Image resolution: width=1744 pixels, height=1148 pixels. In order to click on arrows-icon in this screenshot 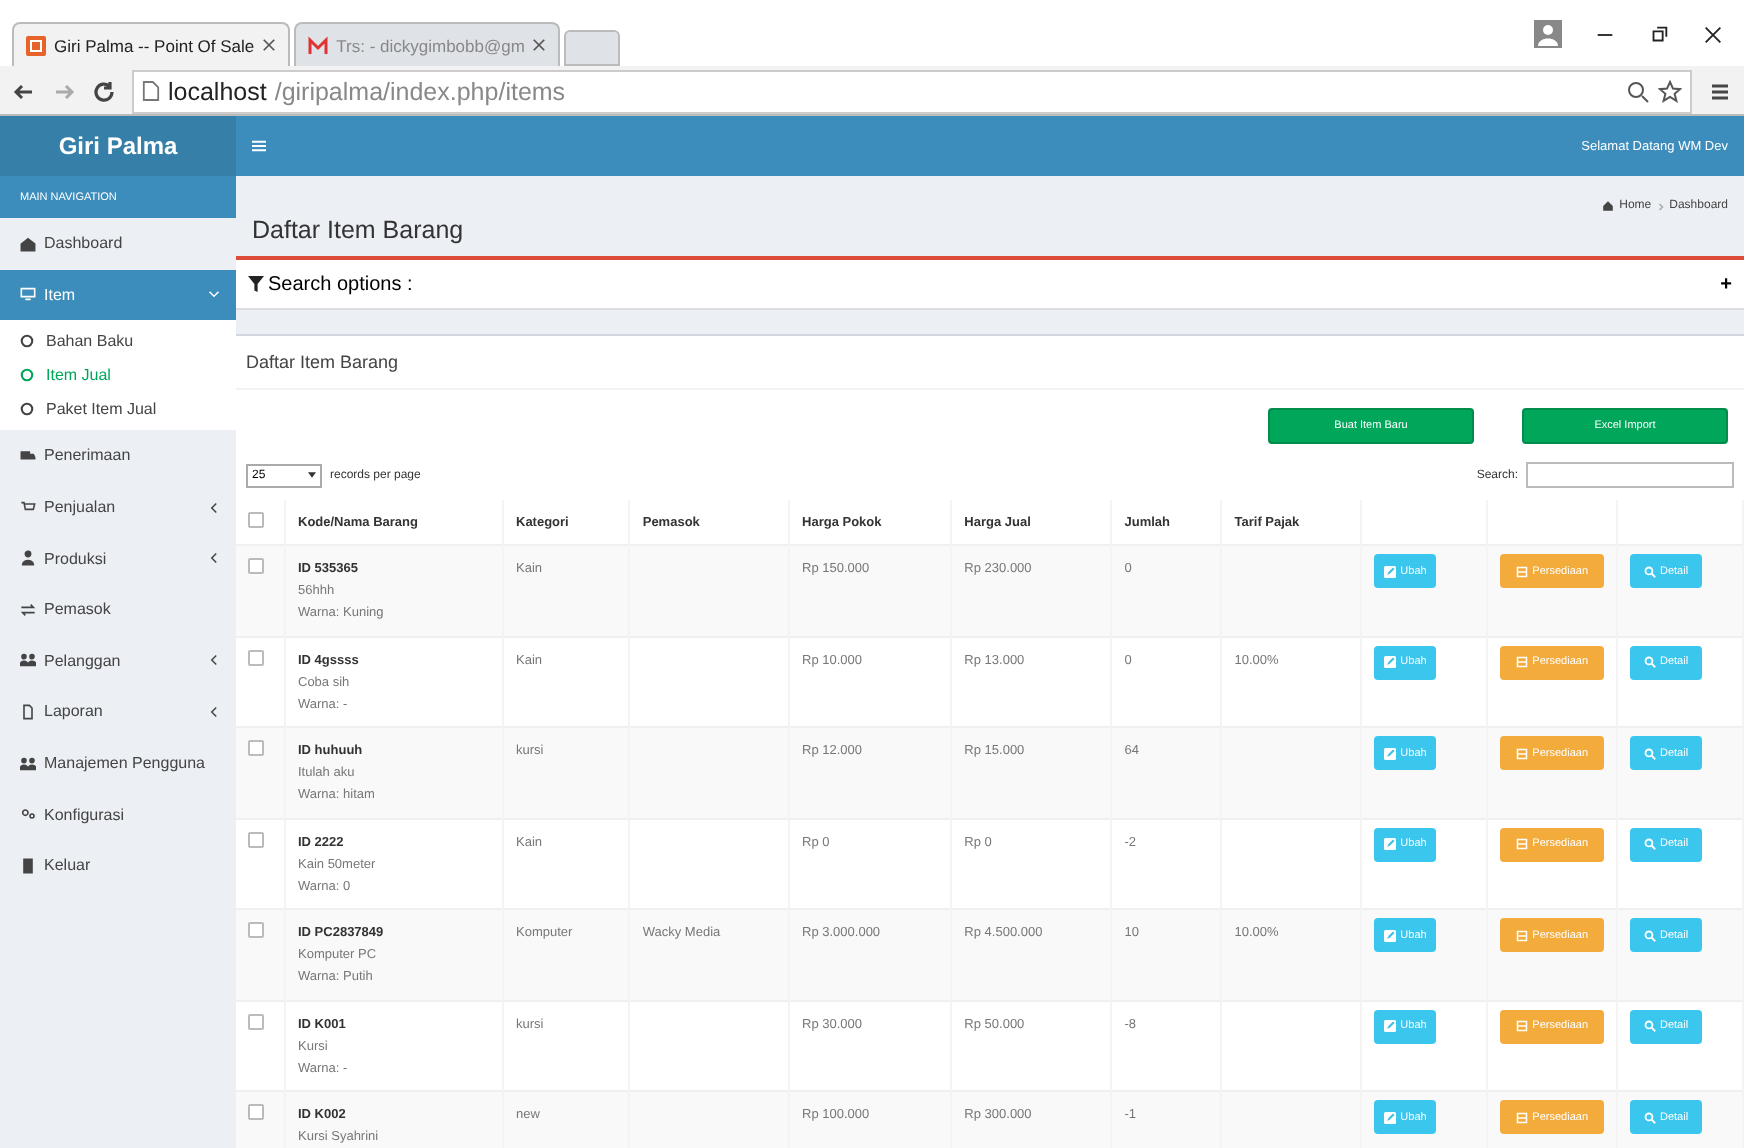, I will do `click(28, 609)`.